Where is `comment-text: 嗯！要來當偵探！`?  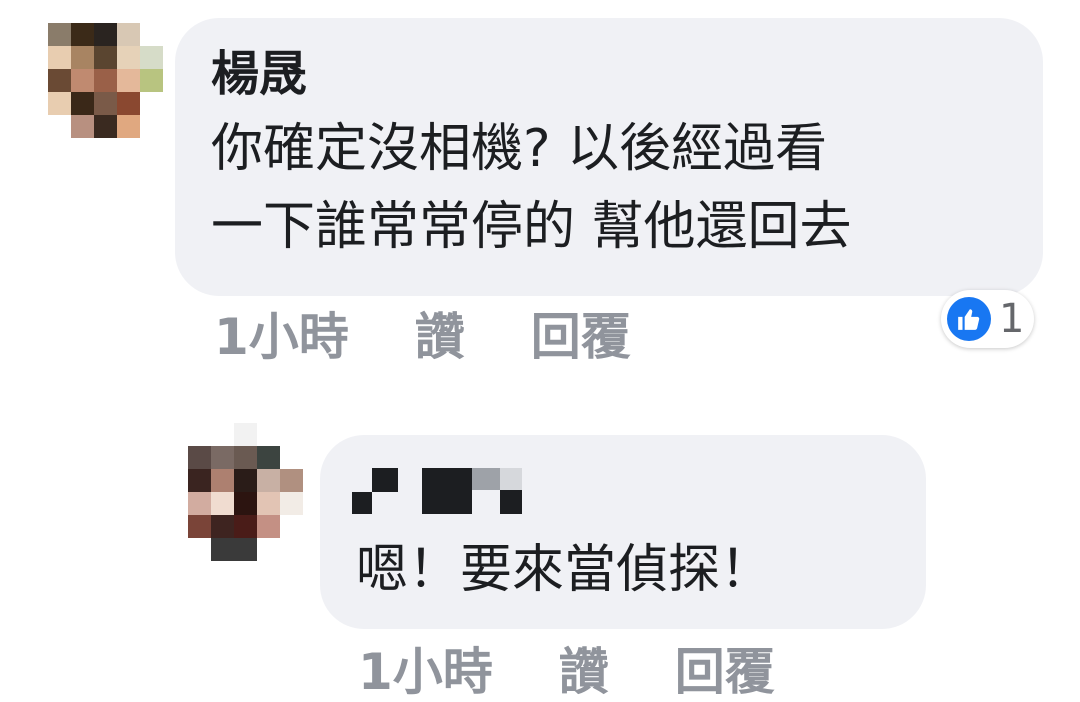 comment-text: 嗯！要來當偵探！ is located at coordinates (564, 570).